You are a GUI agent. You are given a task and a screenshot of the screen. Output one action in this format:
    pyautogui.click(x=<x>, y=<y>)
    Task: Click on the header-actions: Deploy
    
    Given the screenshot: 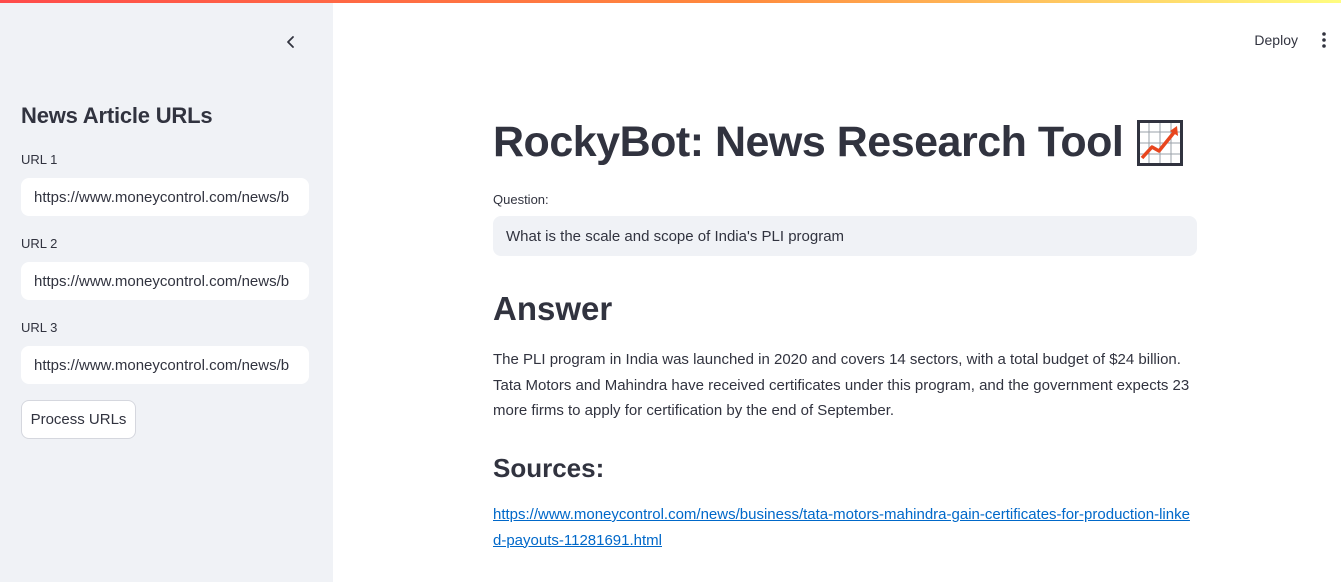 What is the action you would take?
    pyautogui.click(x=1297, y=40)
    